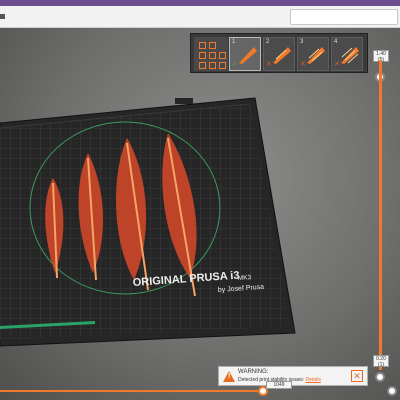 This screenshot has width=400, height=400. Describe the element at coordinates (279, 385) in the screenshot. I see `move-slider-value: 1049` at that location.